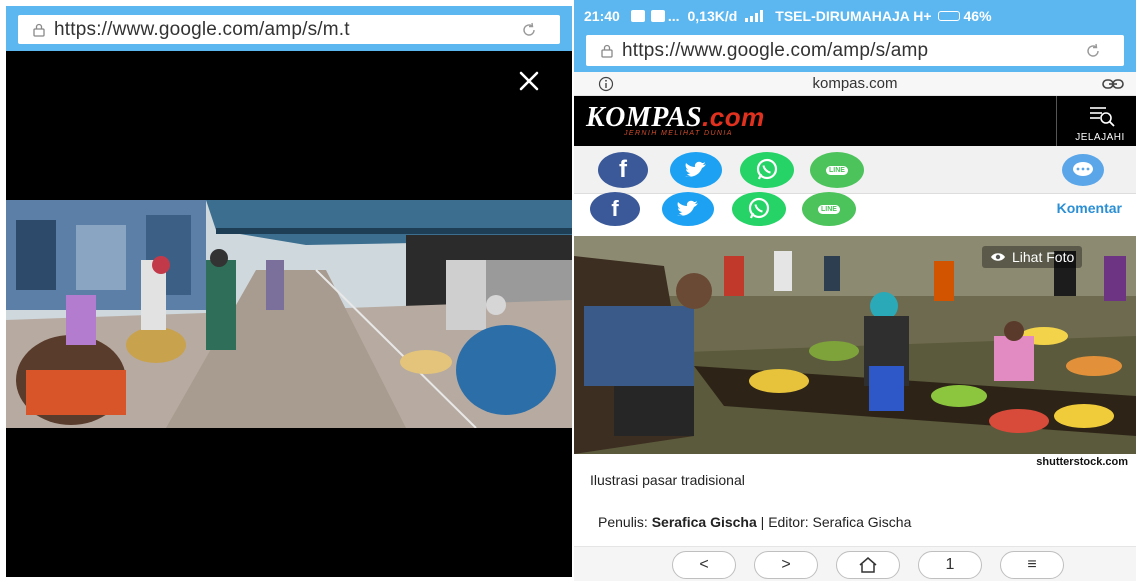 This screenshot has height=581, width=1136. I want to click on comment-bubble-icon, so click(1083, 169).